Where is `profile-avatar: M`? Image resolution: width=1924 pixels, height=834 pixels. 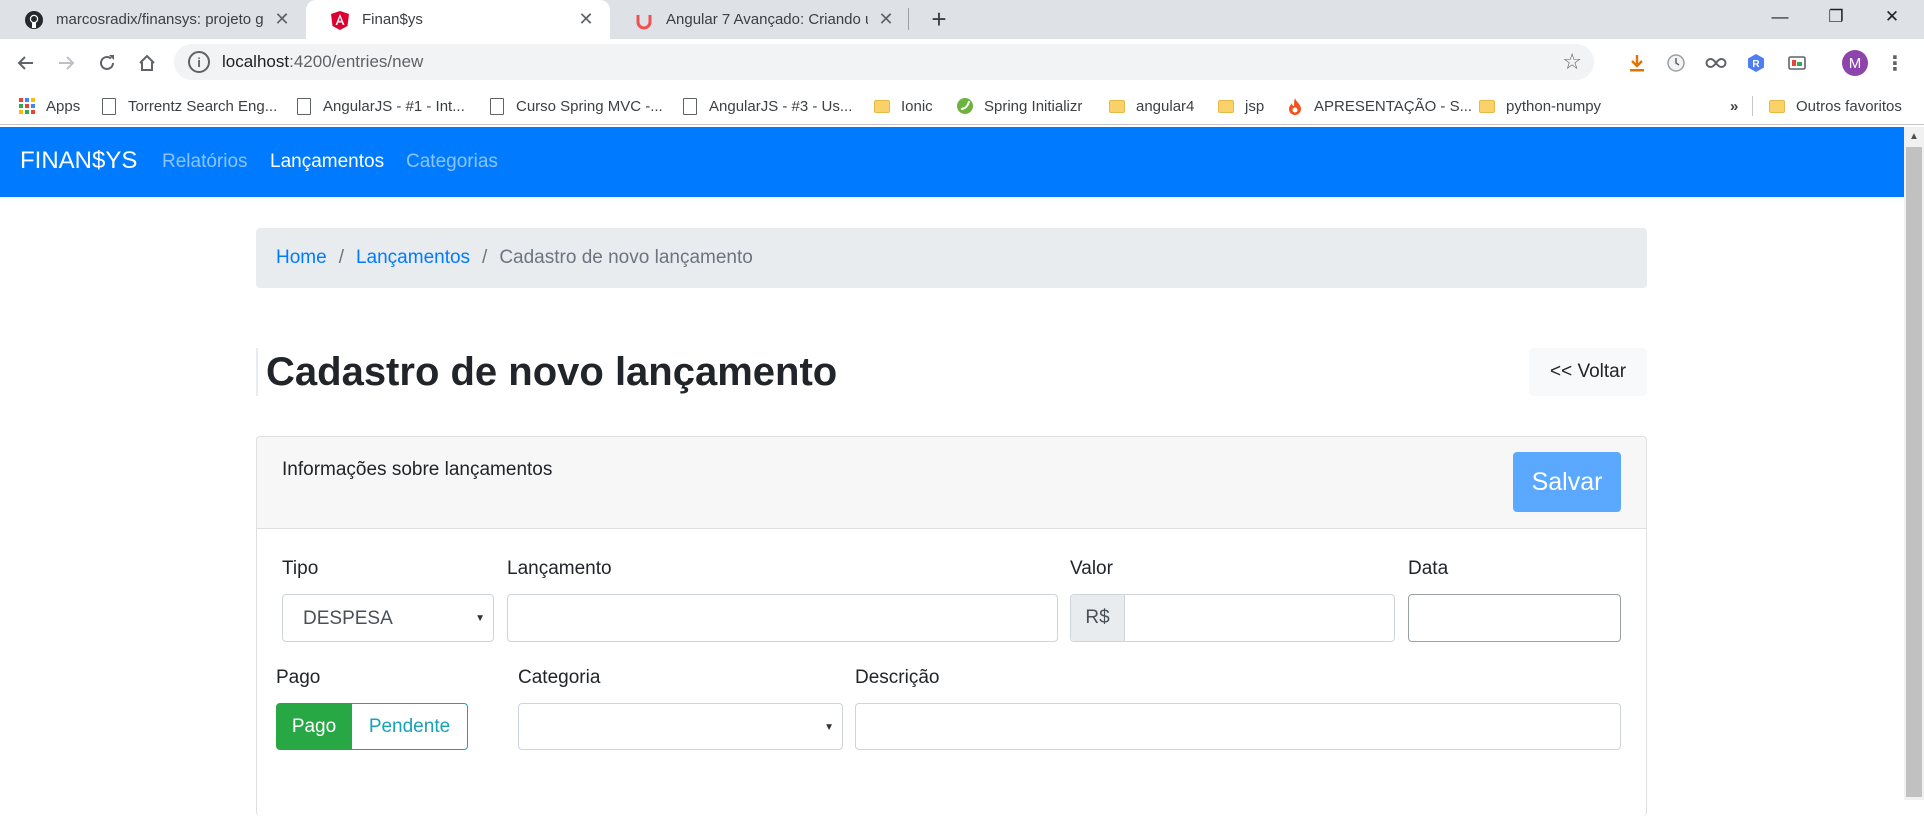 profile-avatar: M is located at coordinates (1855, 63).